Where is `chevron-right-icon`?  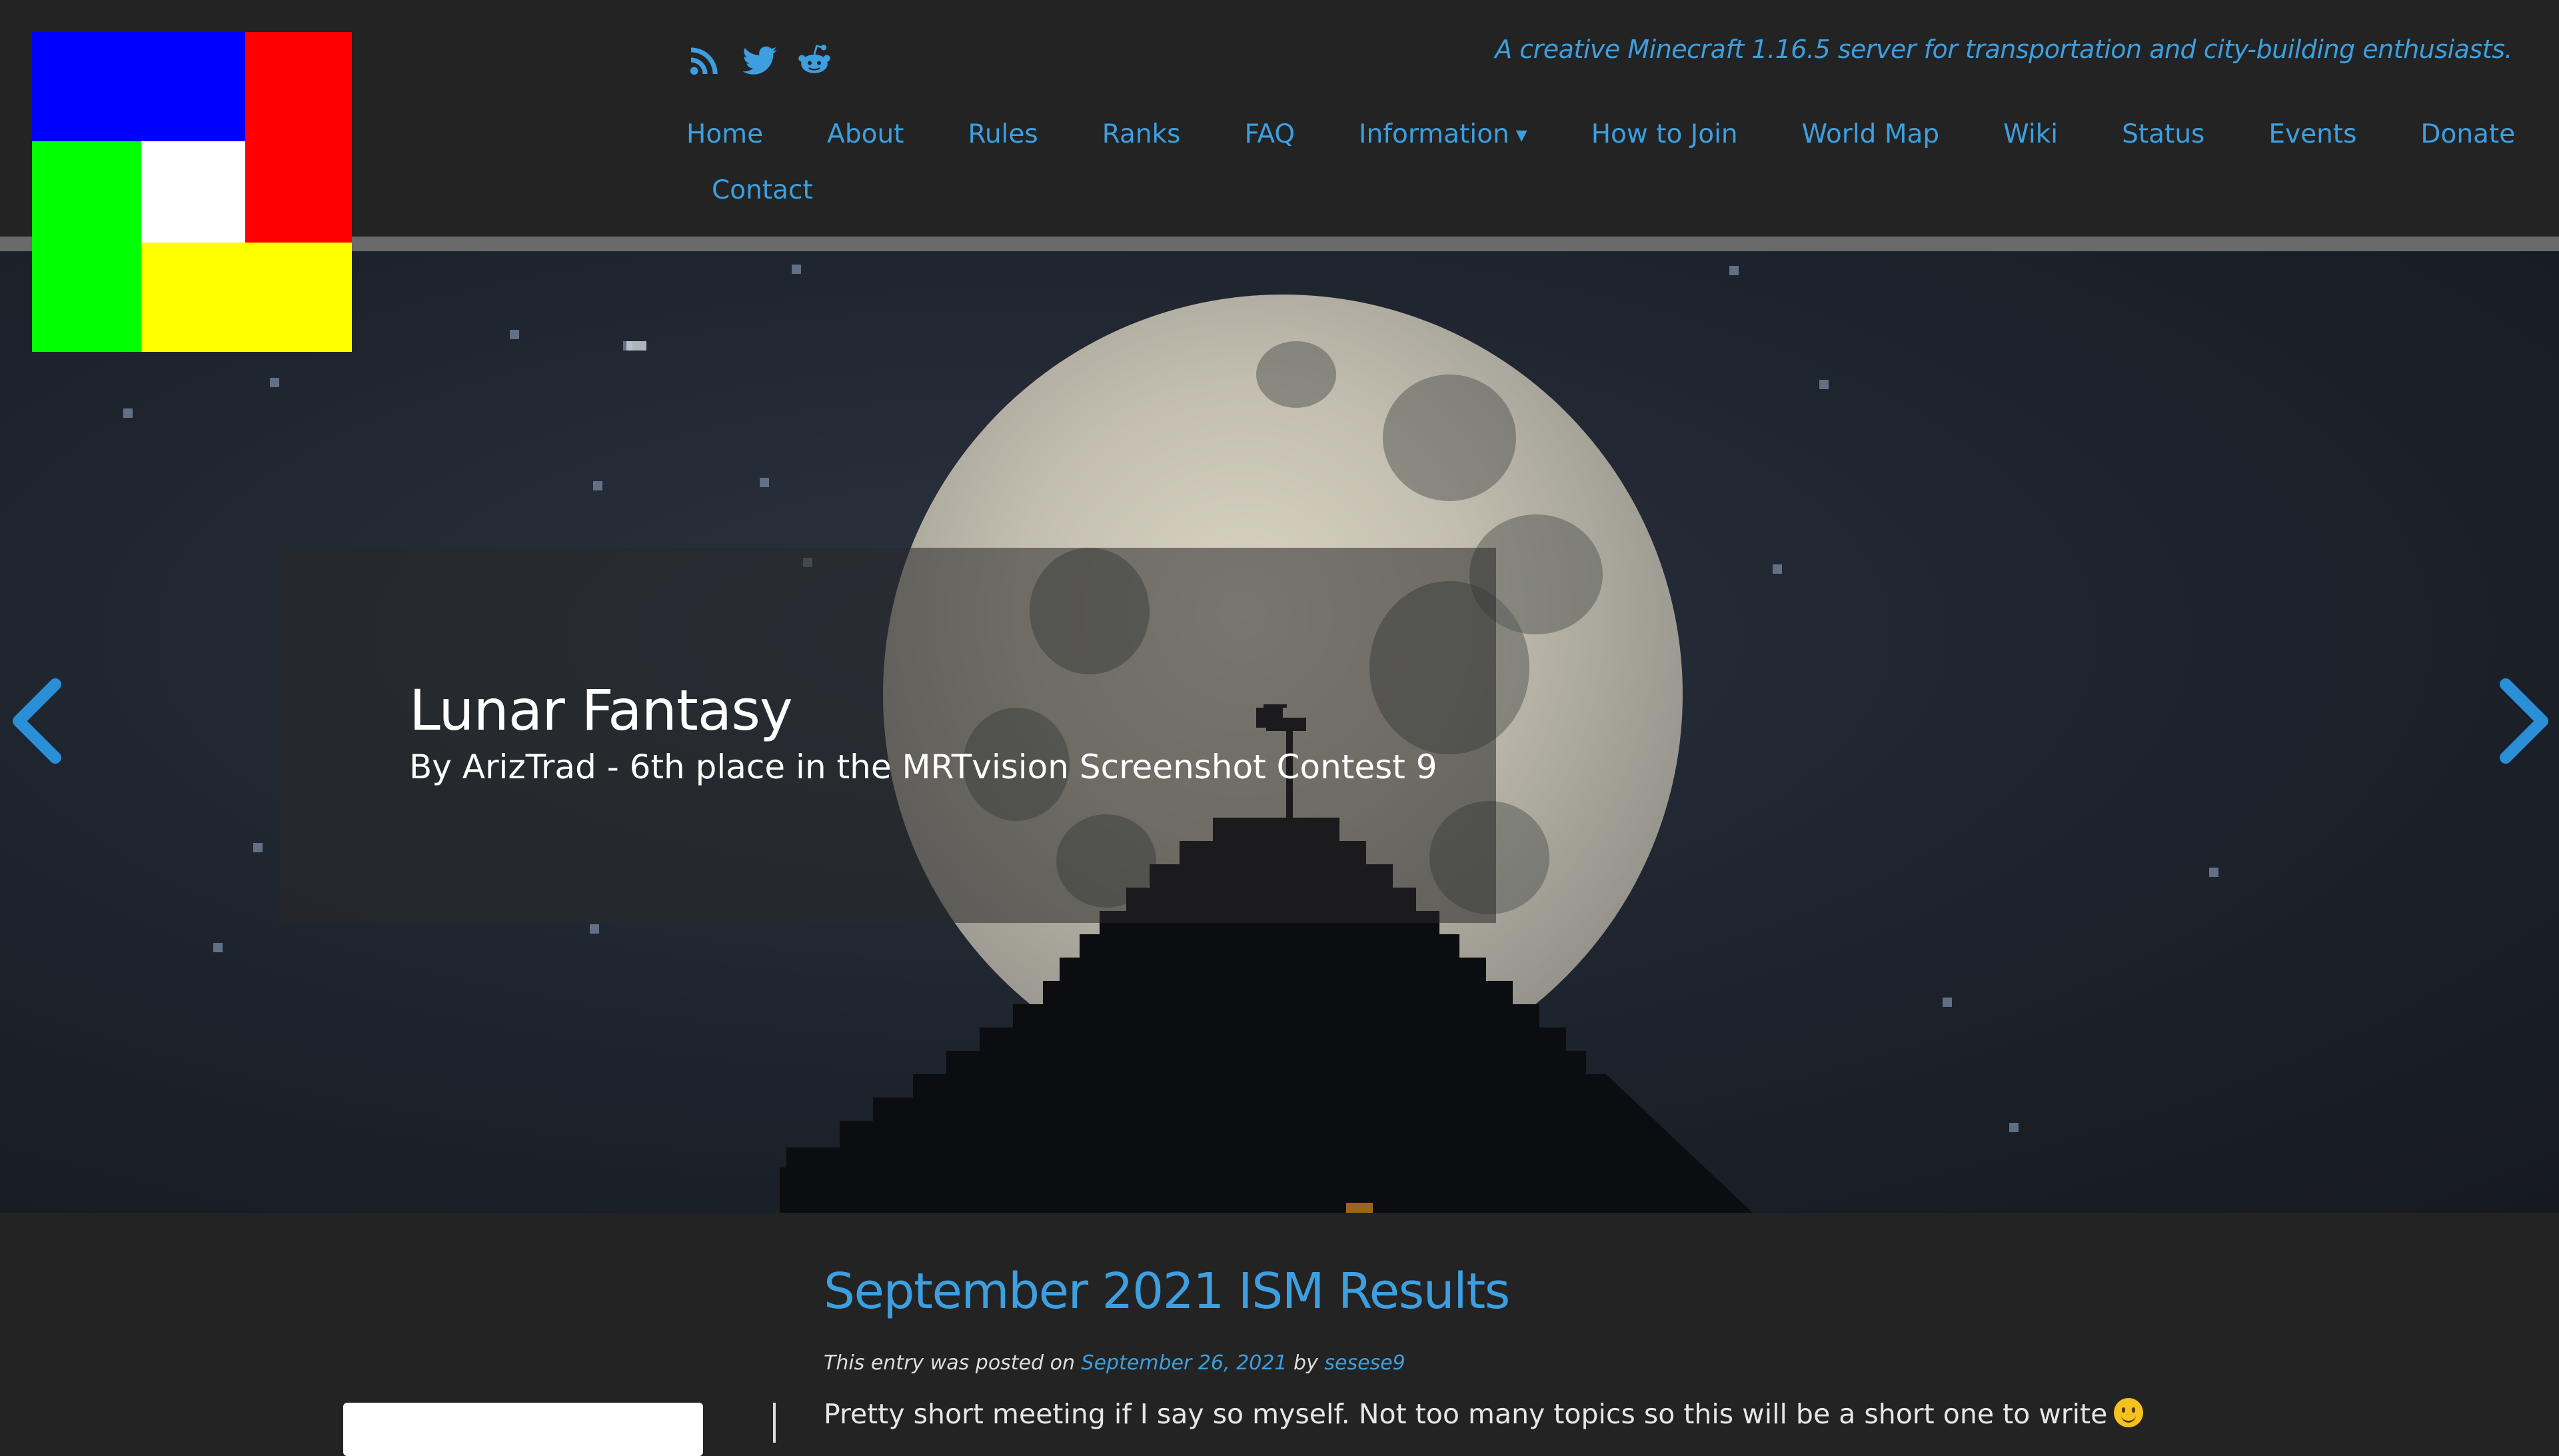
chevron-right-icon is located at coordinates (2526, 721).